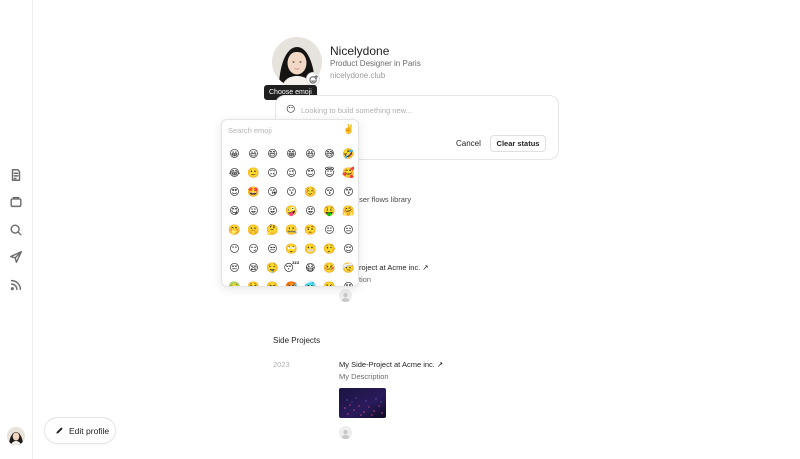  I want to click on emoji-option: 🤧, so click(272, 282).